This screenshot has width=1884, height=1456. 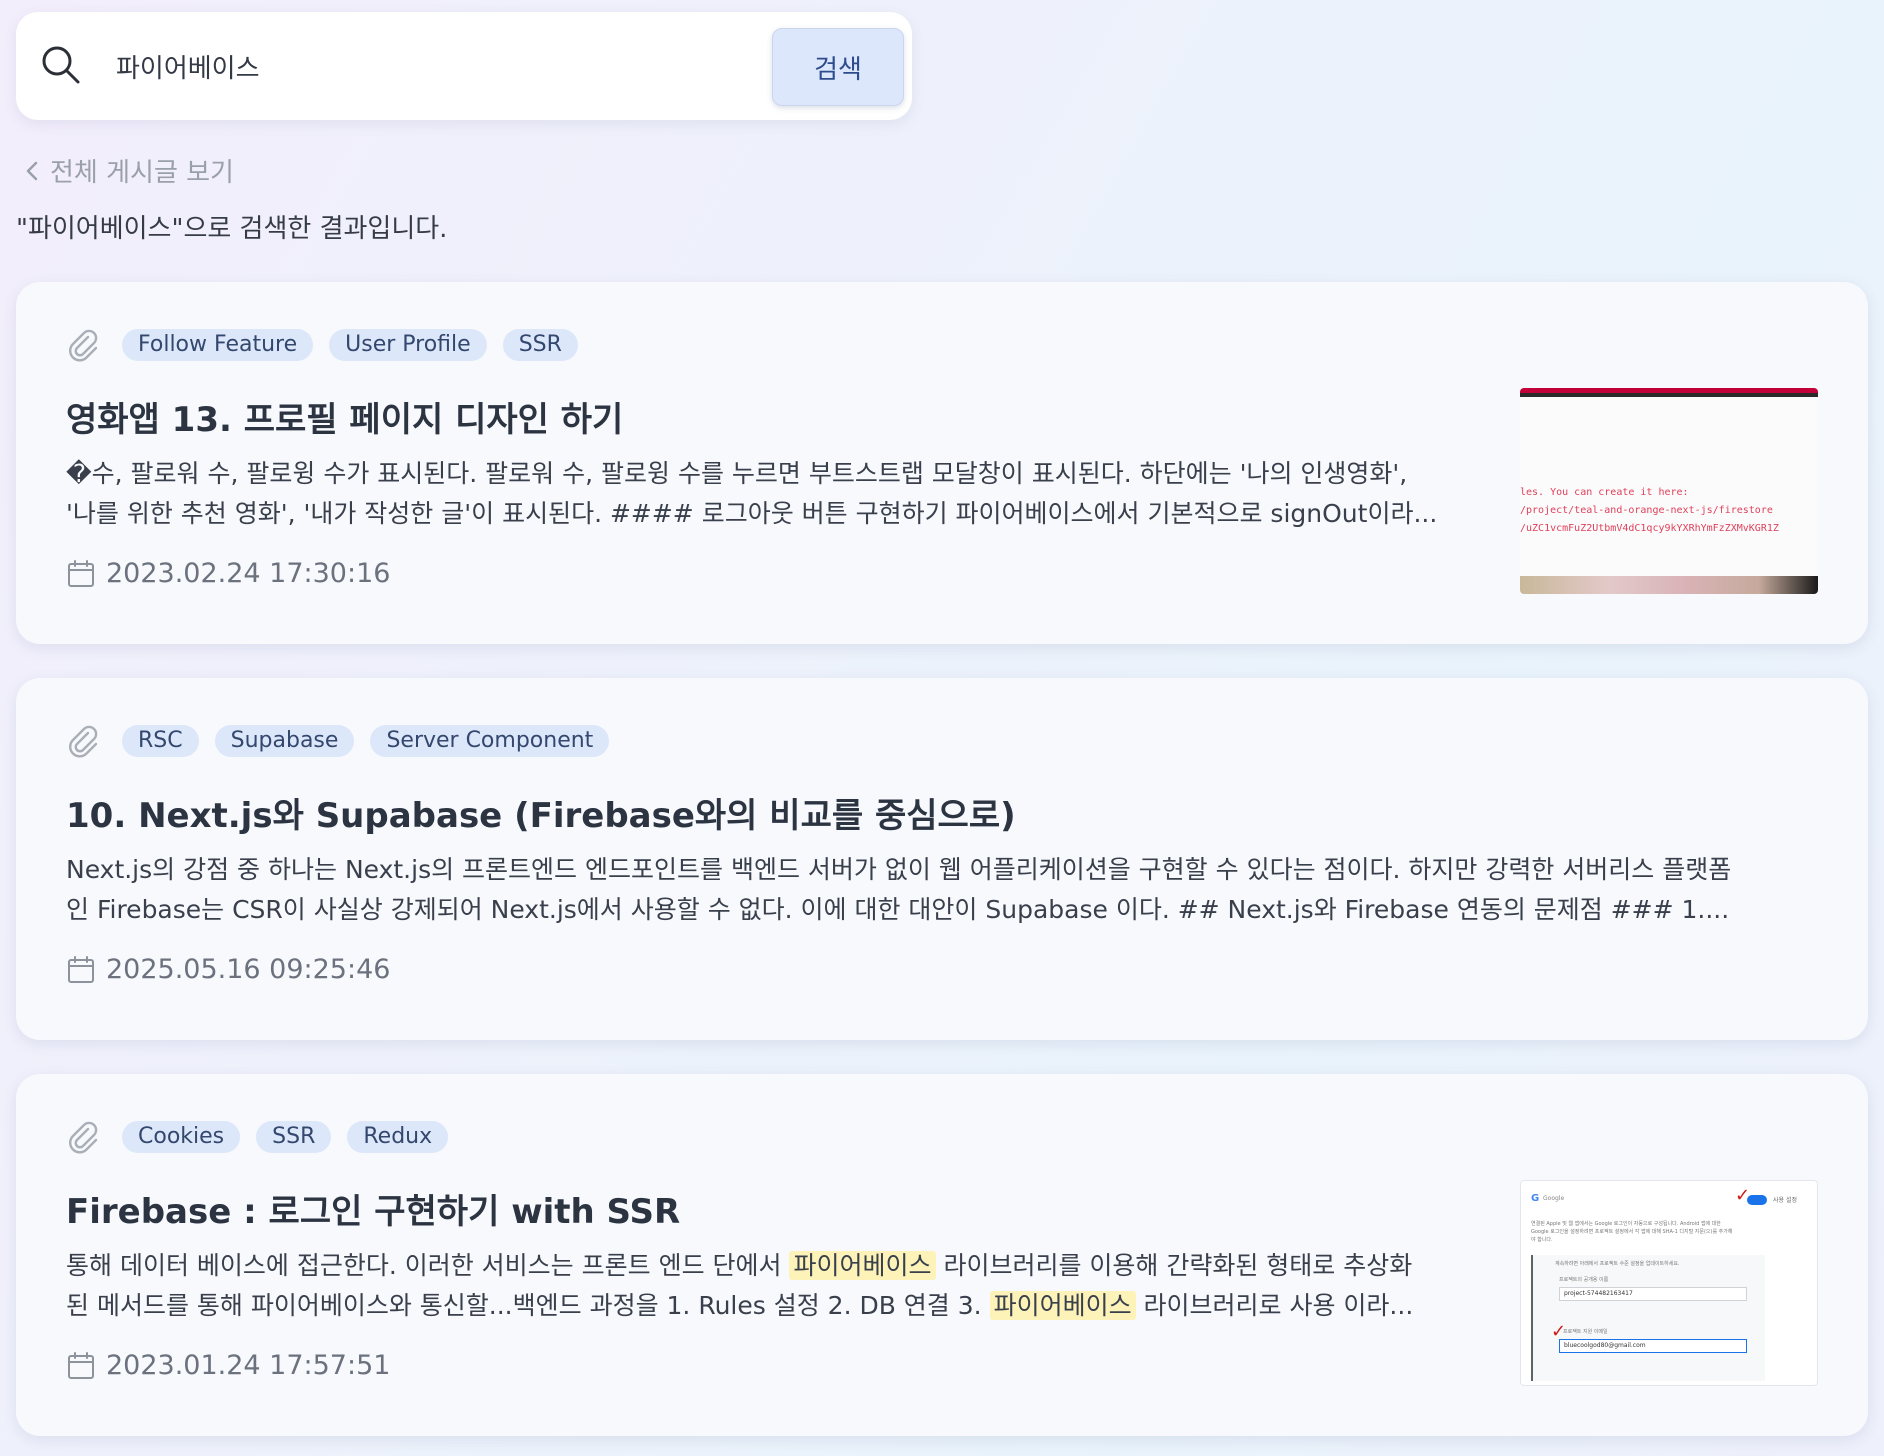 I want to click on thumbnail-text: 계속하려면 아래에서 프로젝트 수준 설정을 업데이트하세요., so click(x=1617, y=1264).